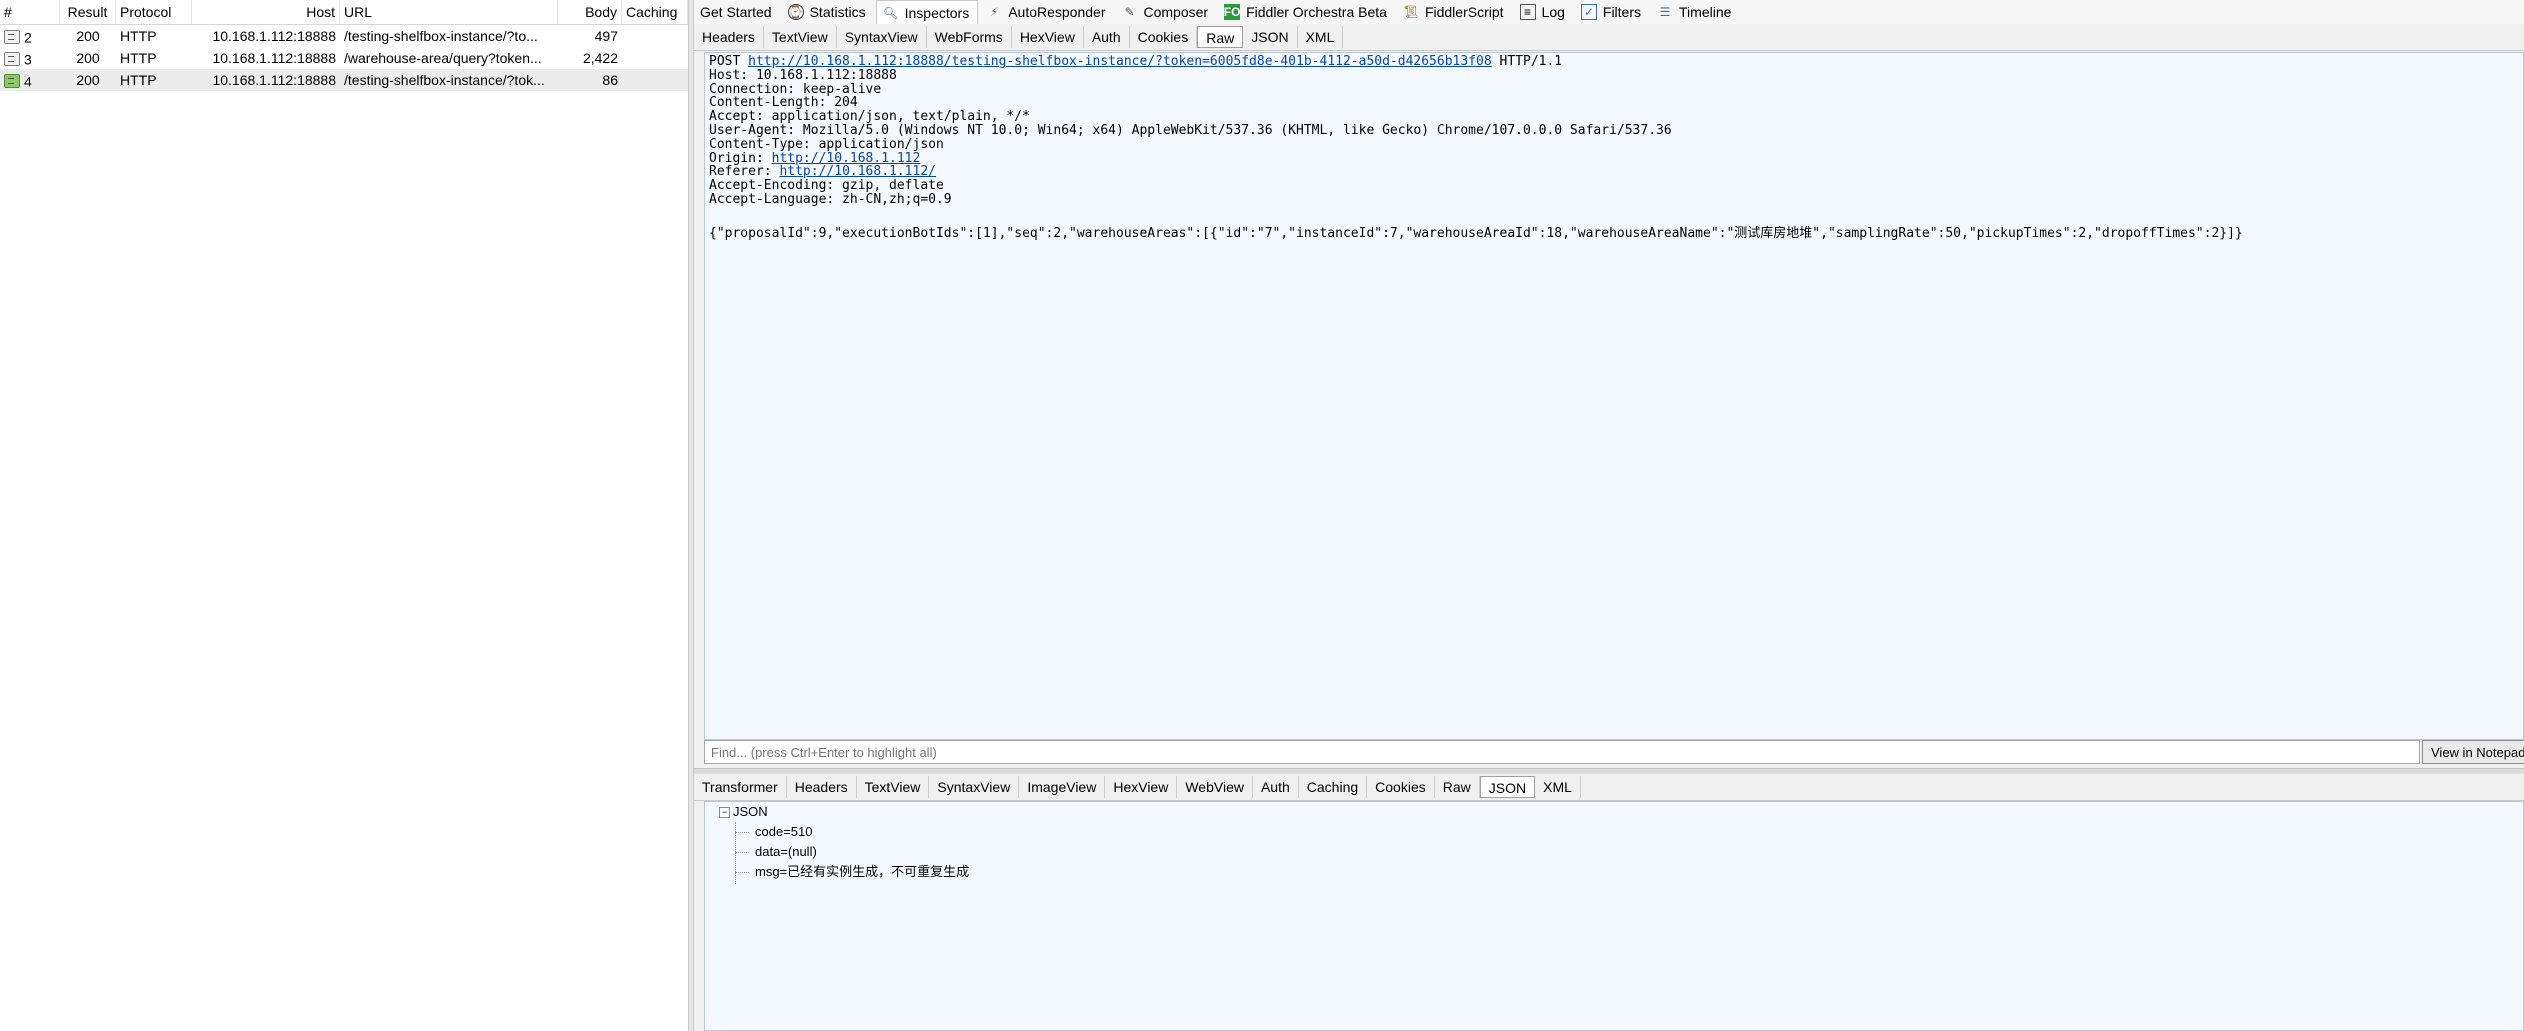 The width and height of the screenshot is (2524, 1031). What do you see at coordinates (1614, 172) in the screenshot?
I see `header-referer: Referer: http://10.168.1.112/` at bounding box center [1614, 172].